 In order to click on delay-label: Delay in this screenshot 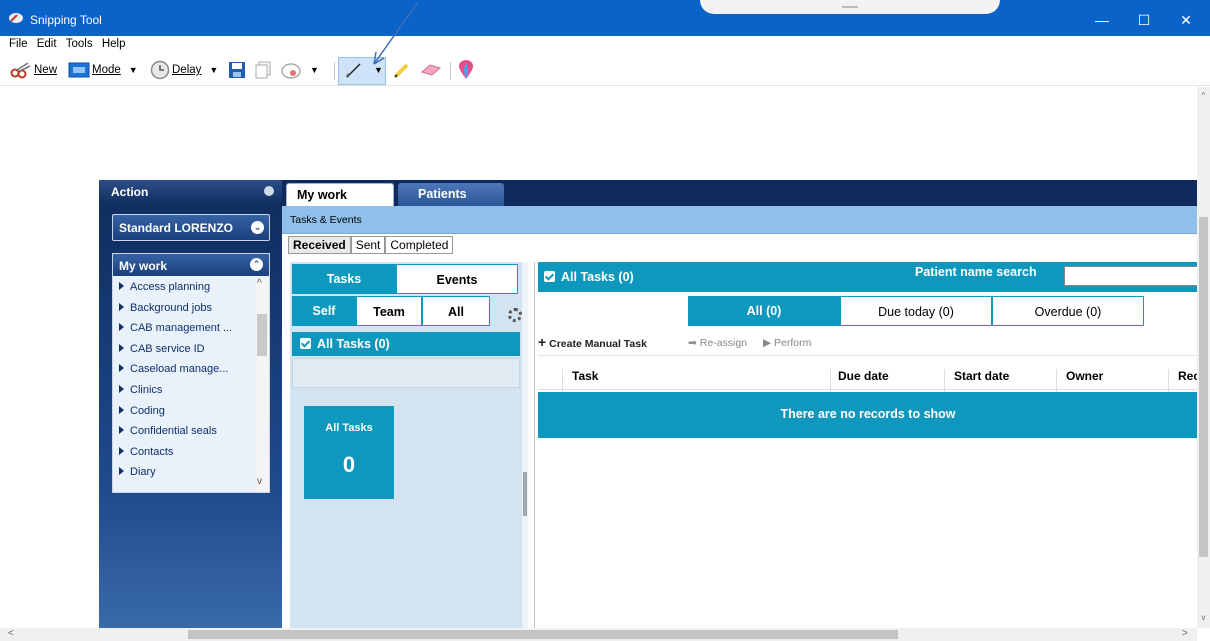, I will do `click(187, 70)`.